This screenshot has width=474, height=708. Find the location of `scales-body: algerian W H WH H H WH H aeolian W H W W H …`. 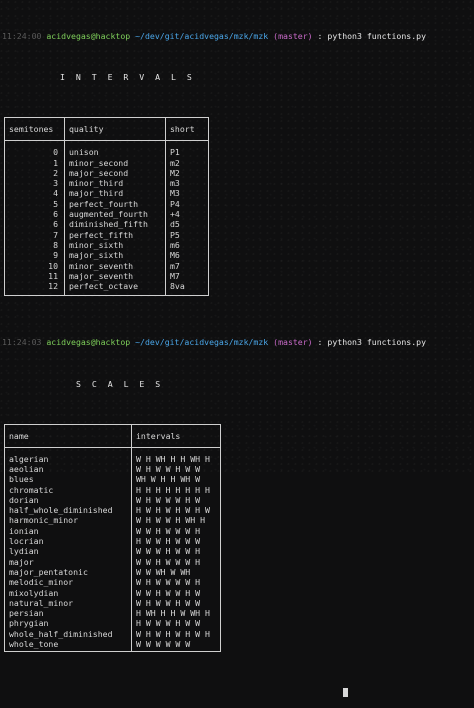

scales-body: algerian W H WH H H WH H aeolian W H W W H … is located at coordinates (113, 551).